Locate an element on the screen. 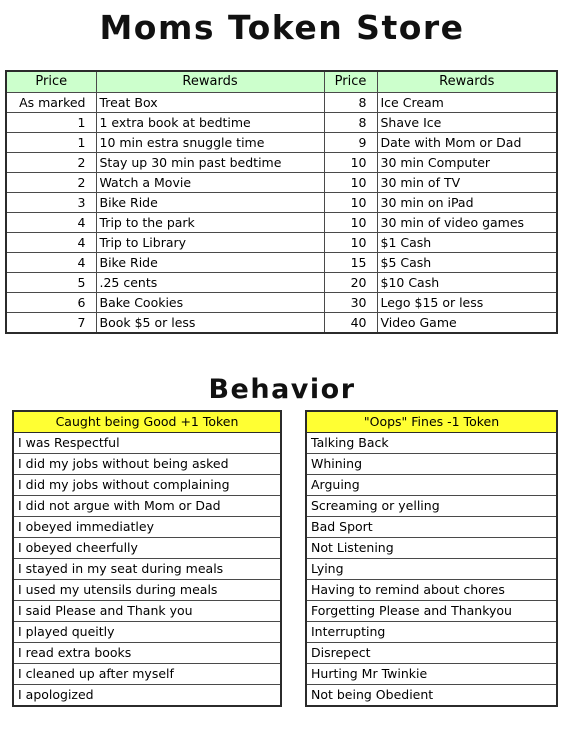 This screenshot has height=748, width=564. reward-cell: 10 min estra snuggle time is located at coordinates (210, 142).